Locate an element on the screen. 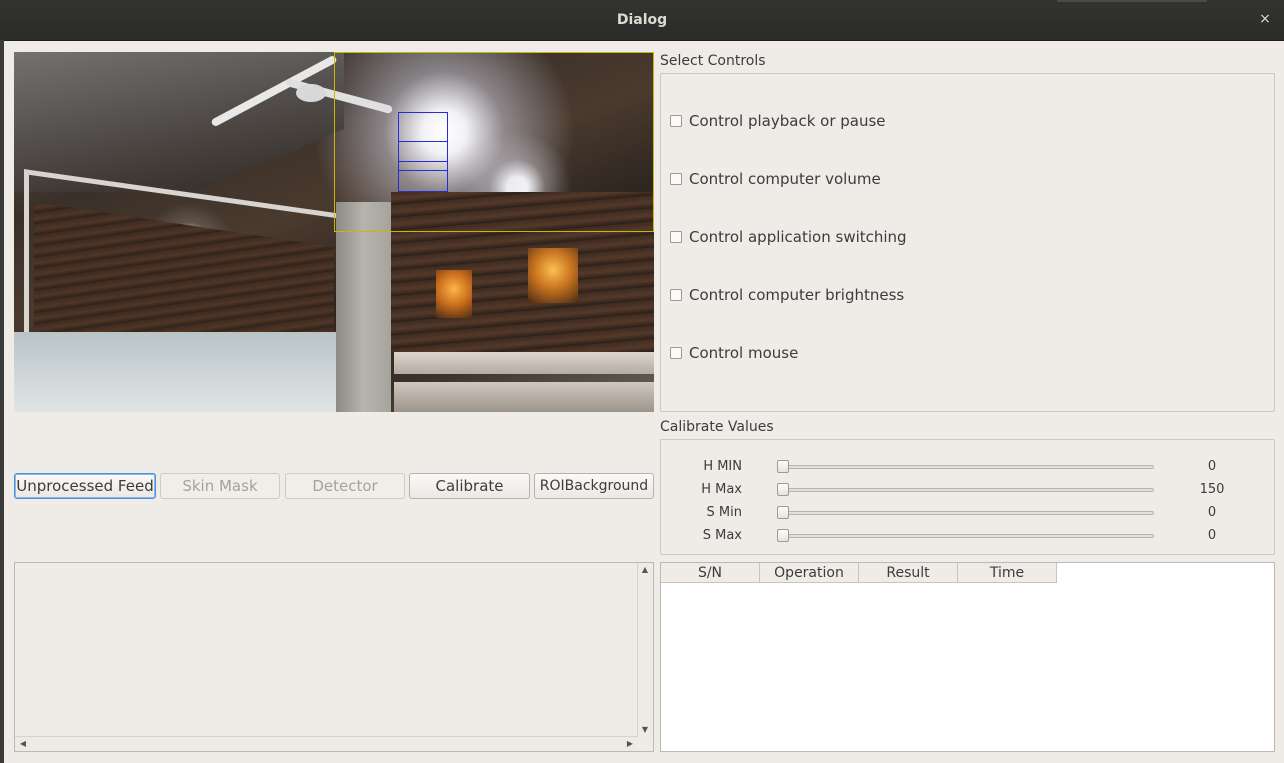  window-title: Dialog is located at coordinates (642, 20).